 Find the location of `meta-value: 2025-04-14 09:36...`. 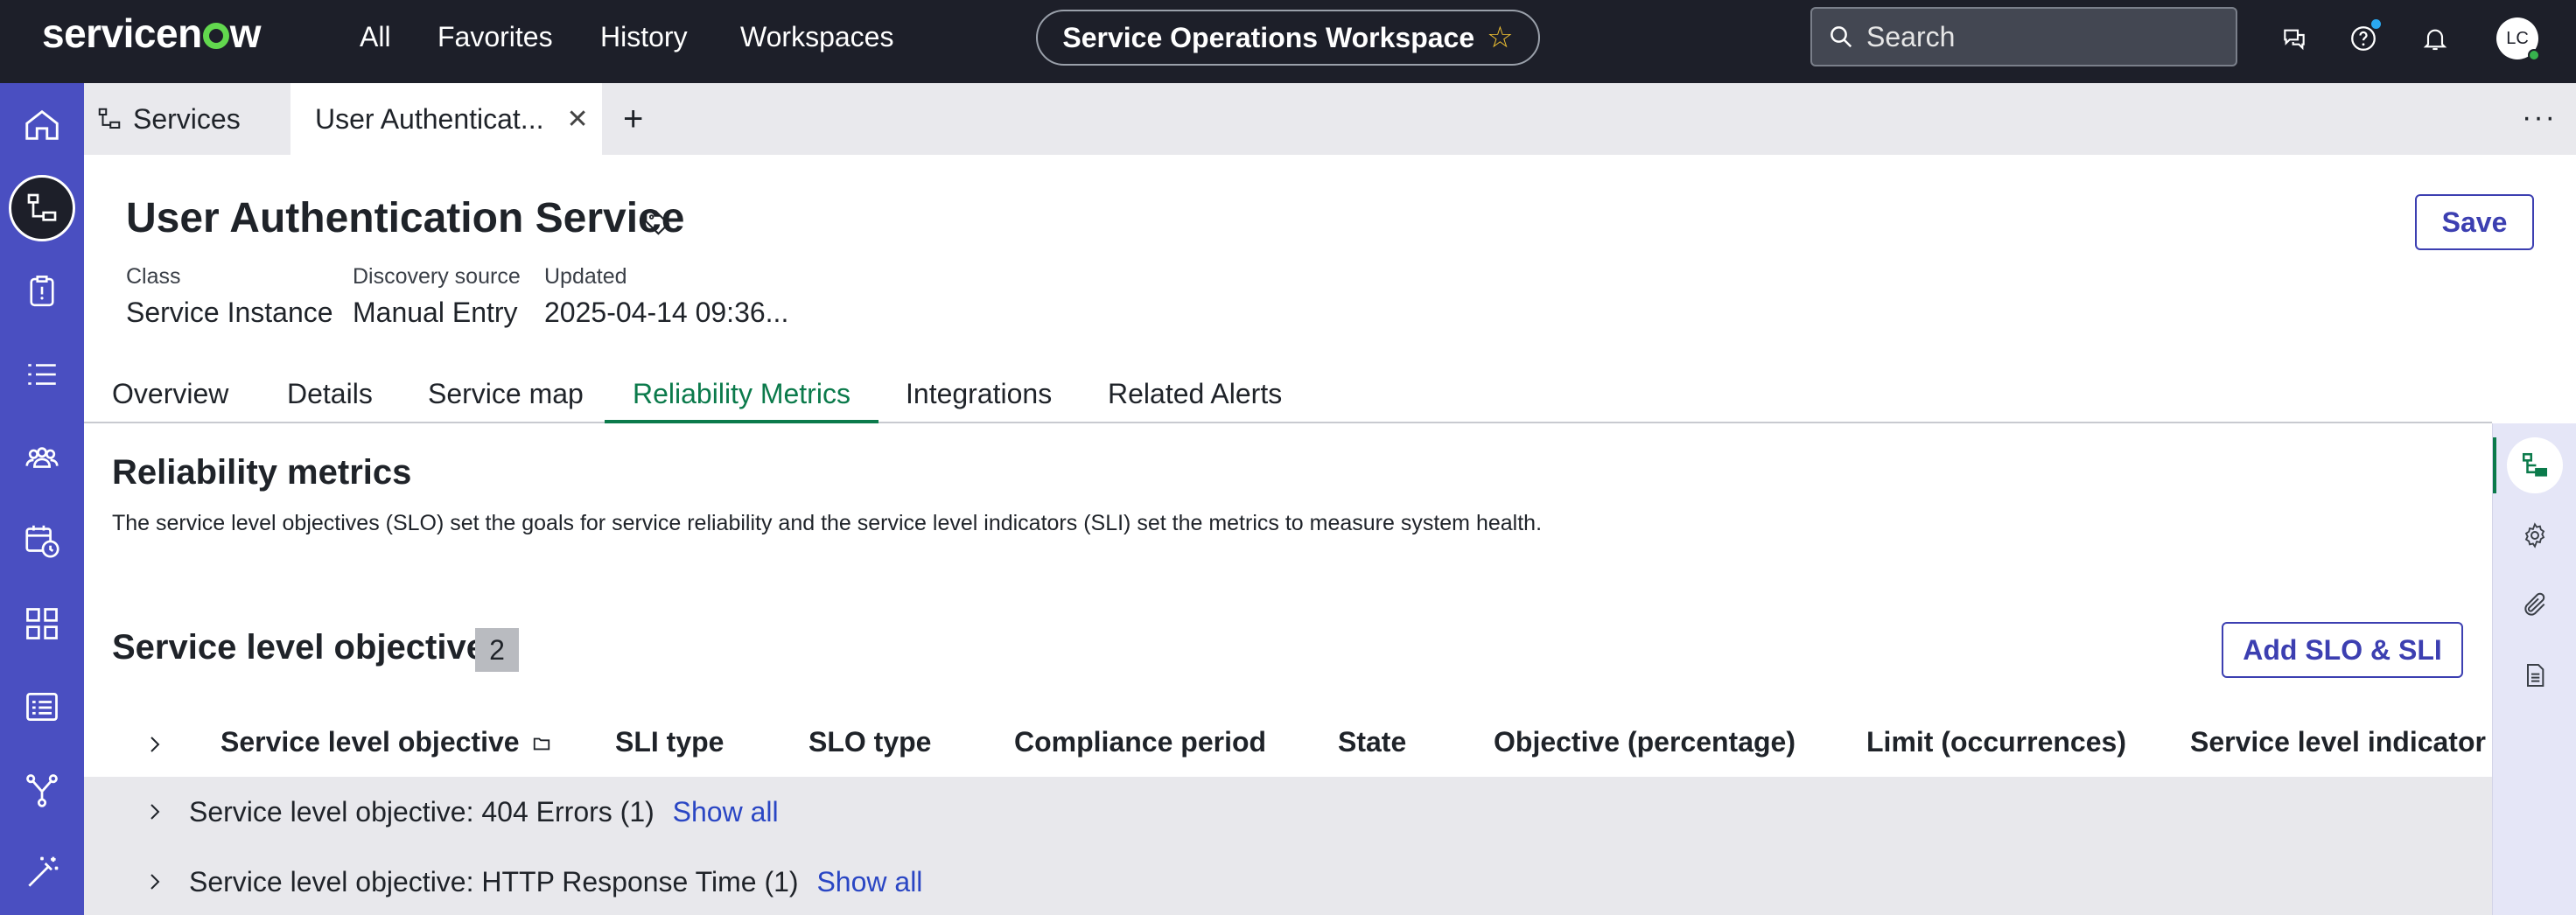

meta-value: 2025-04-14 09:36... is located at coordinates (666, 312).